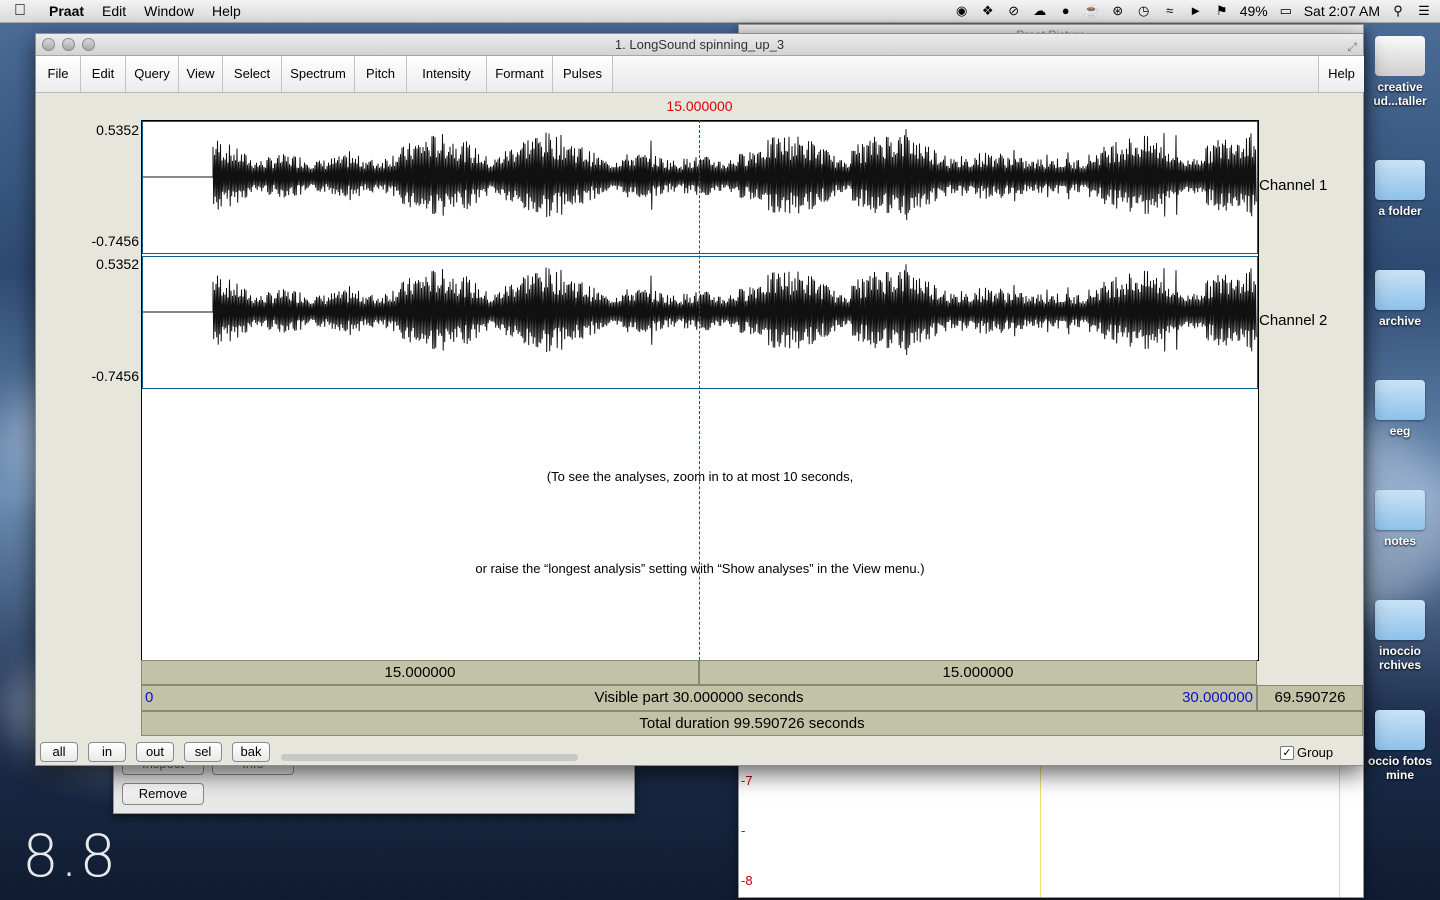 The width and height of the screenshot is (1440, 900). What do you see at coordinates (1222, 11) in the screenshot?
I see `flag-icon: ⚑` at bounding box center [1222, 11].